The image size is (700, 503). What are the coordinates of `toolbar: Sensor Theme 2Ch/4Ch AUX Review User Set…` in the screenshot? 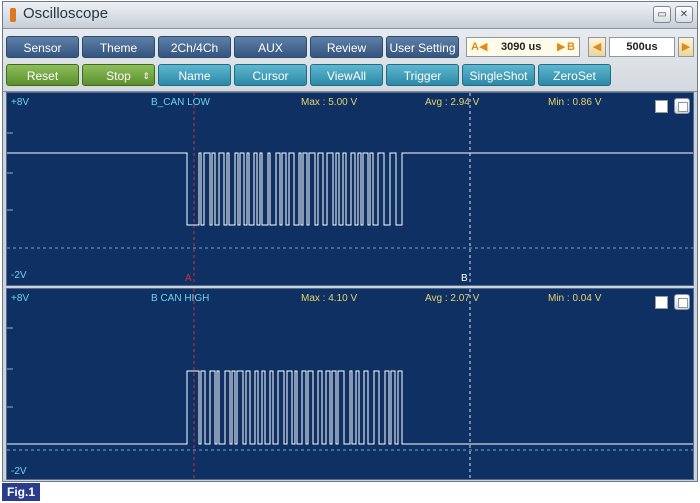 It's located at (350, 60).